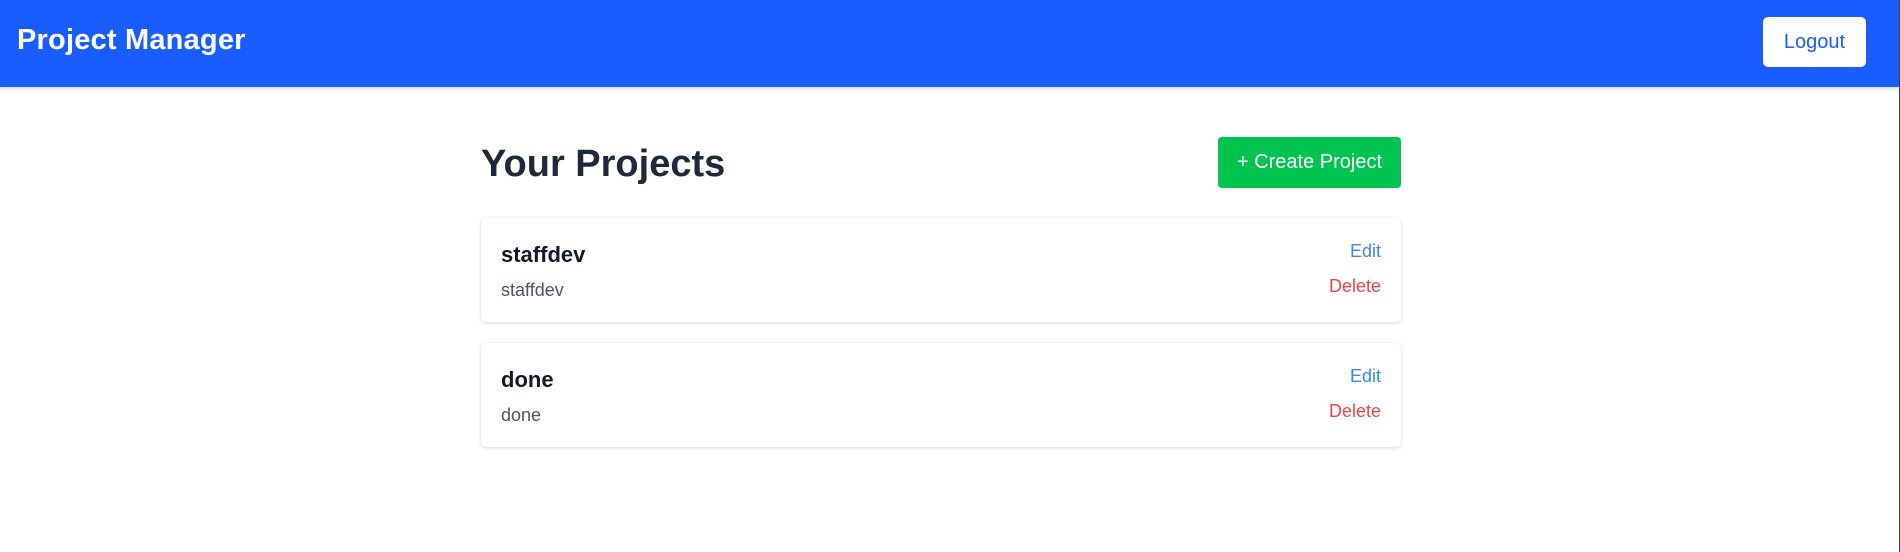 The height and width of the screenshot is (552, 1900). I want to click on project-card: done done Edit Delete, so click(941, 395).